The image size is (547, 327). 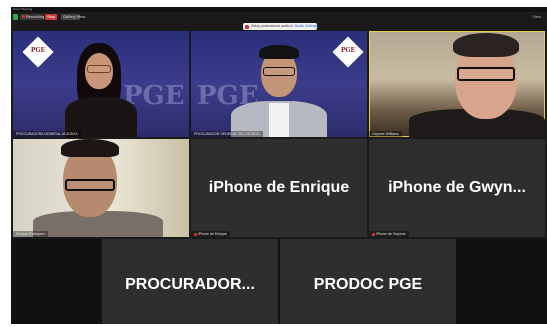 I want to click on participant-name: Gwynne Williams, so click(x=385, y=134).